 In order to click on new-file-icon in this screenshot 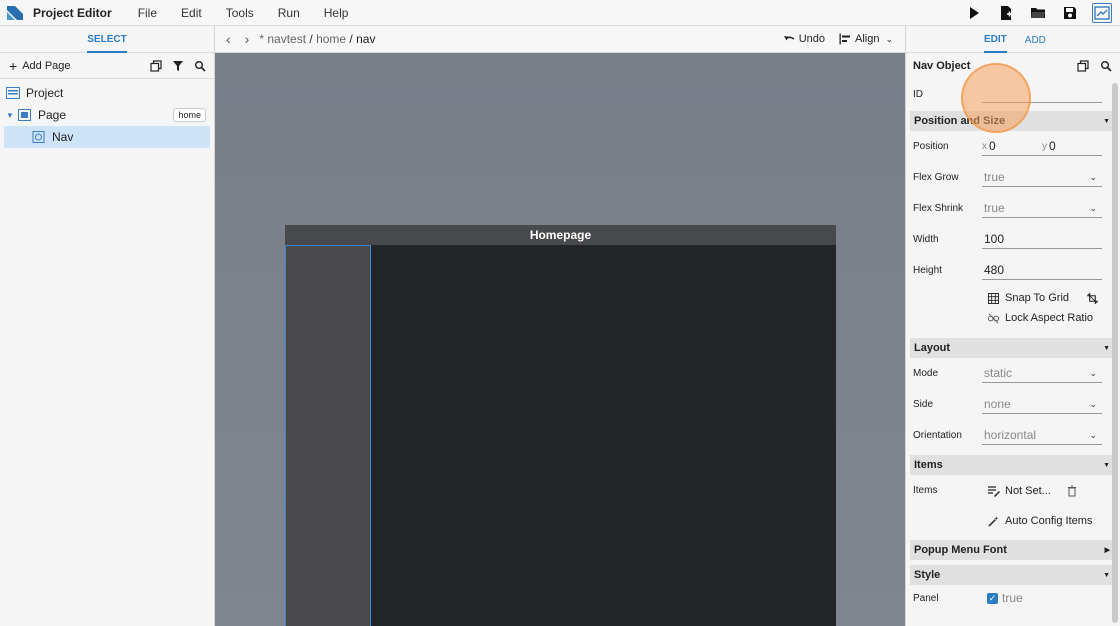, I will do `click(1006, 13)`.